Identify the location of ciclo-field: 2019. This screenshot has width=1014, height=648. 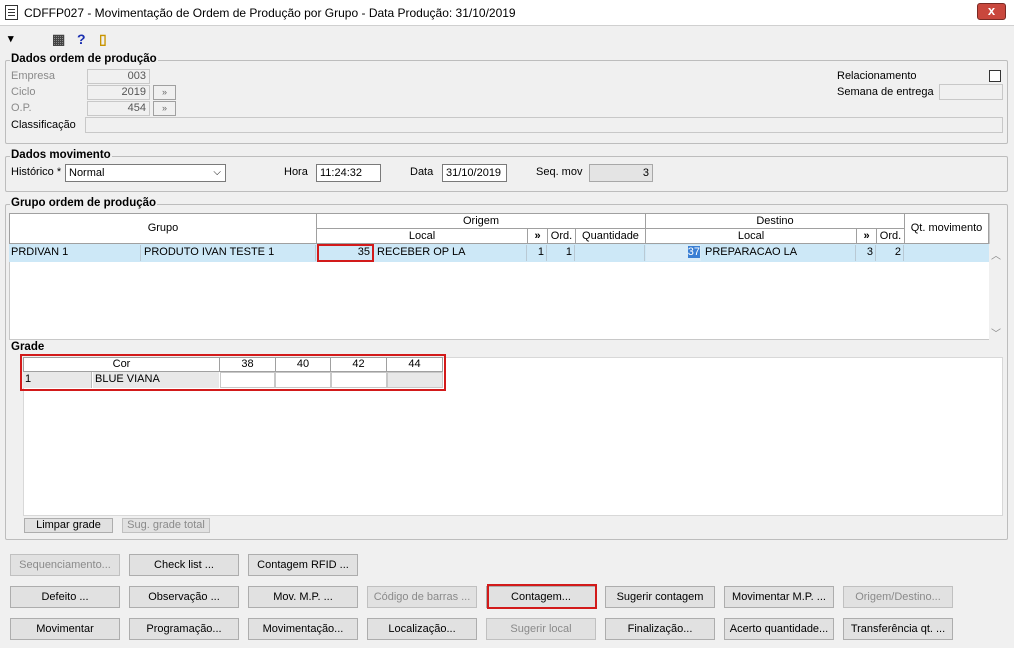
(118, 92).